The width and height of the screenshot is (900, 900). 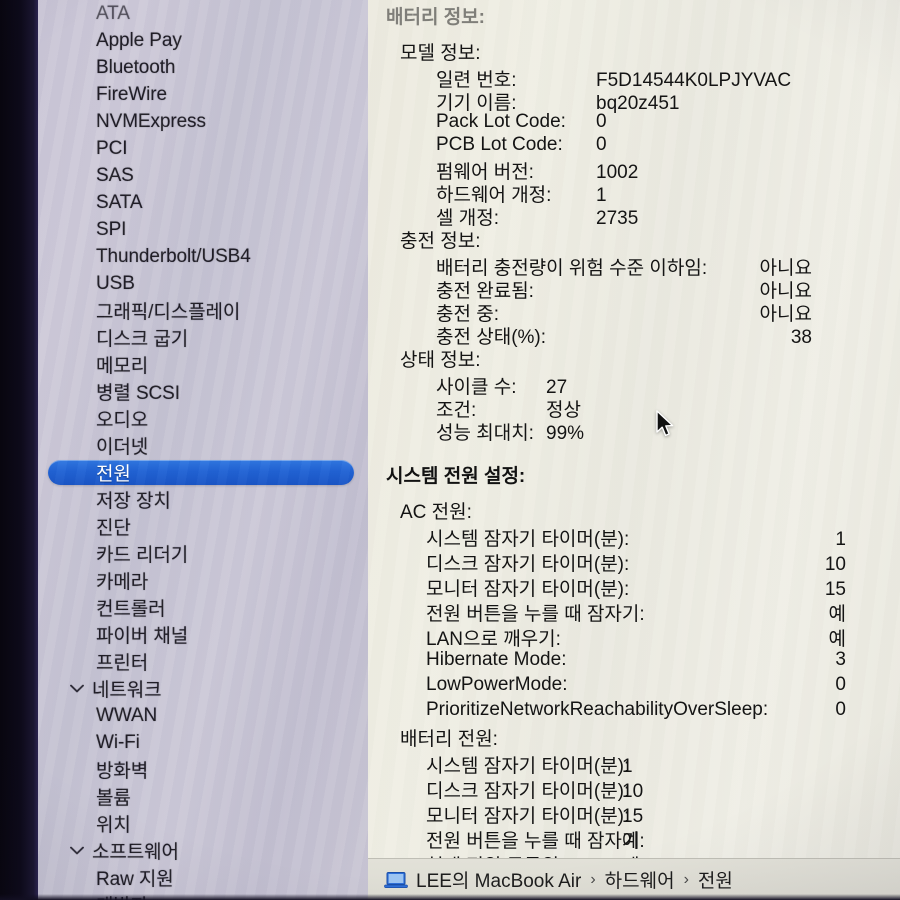 I want to click on charge-info-value: 아니요, so click(x=785, y=314).